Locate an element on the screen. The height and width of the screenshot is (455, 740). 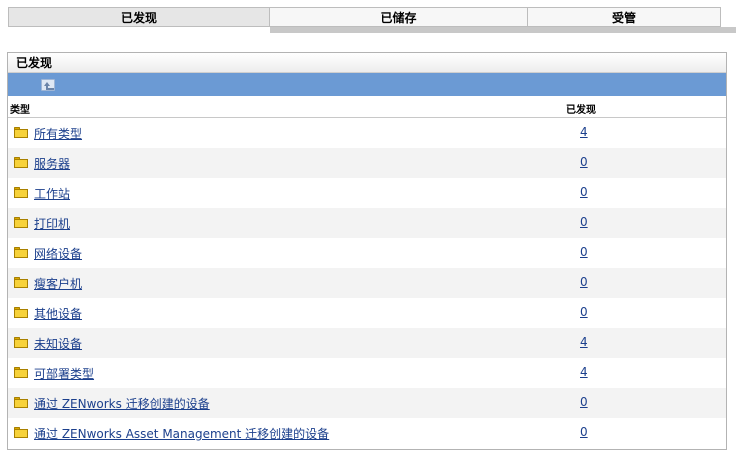
row-type-link: 通过 ZENworks Asset Management 迁移创建的设备 is located at coordinates (181, 433).